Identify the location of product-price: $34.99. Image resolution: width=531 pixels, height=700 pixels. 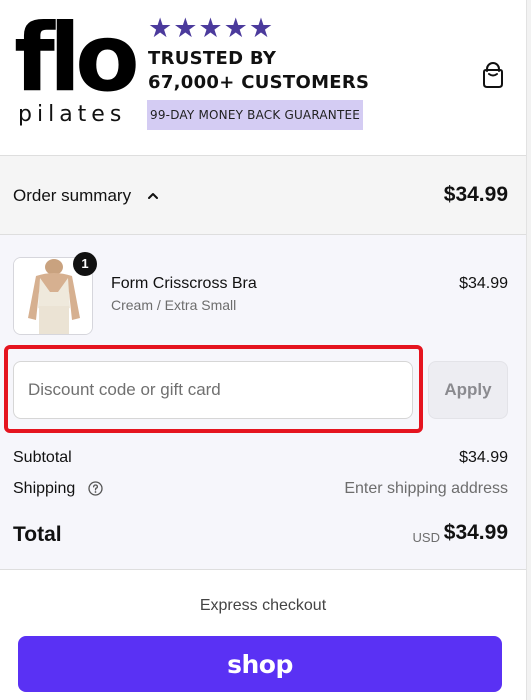
(483, 283).